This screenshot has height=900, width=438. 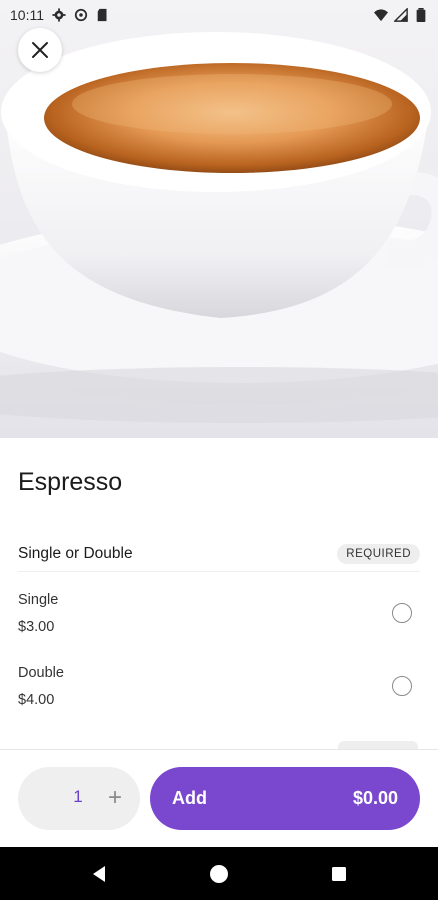 I want to click on add-button-label: Add, so click(x=189, y=798).